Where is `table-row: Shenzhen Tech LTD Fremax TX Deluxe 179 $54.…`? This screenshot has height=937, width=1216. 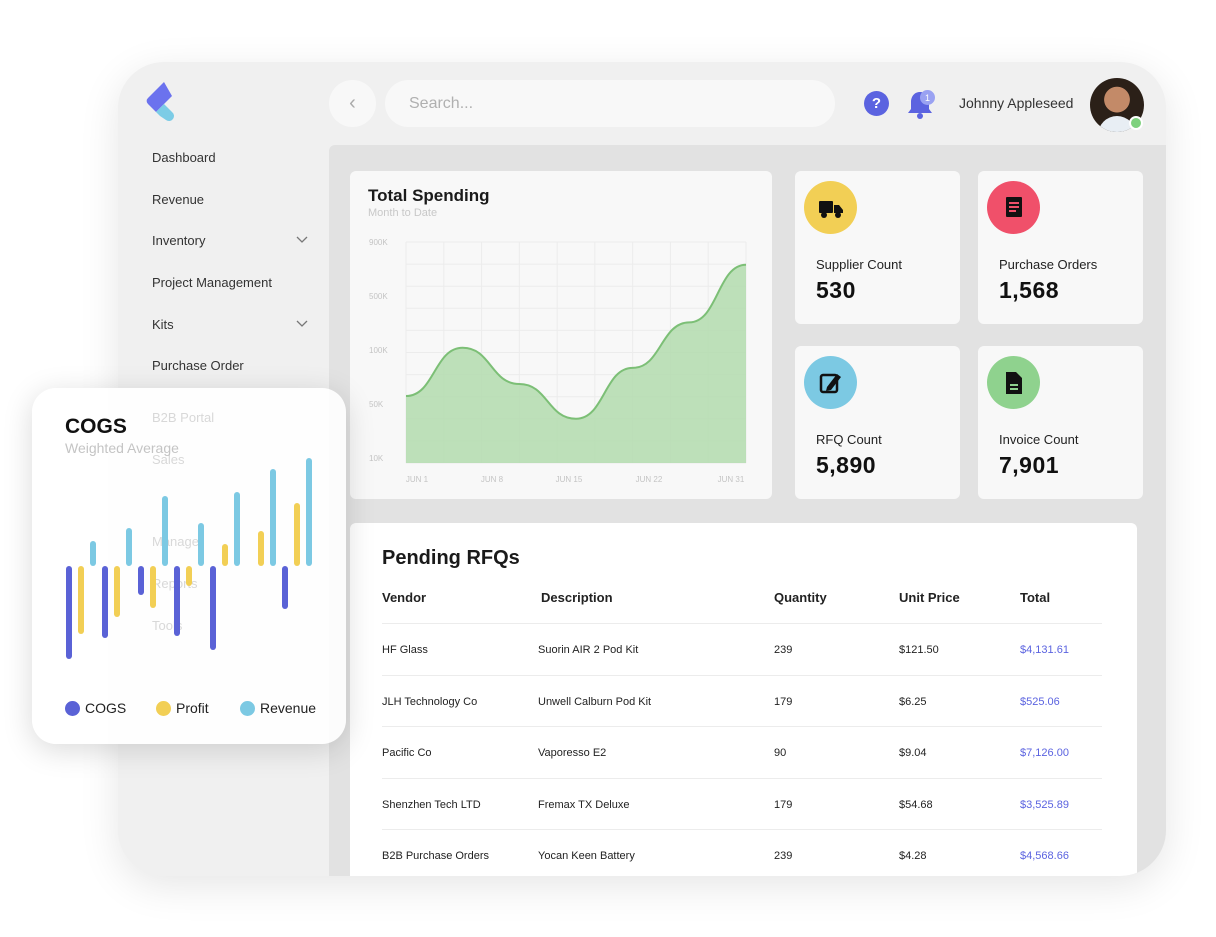 table-row: Shenzhen Tech LTD Fremax TX Deluxe 179 $54.… is located at coordinates (742, 803).